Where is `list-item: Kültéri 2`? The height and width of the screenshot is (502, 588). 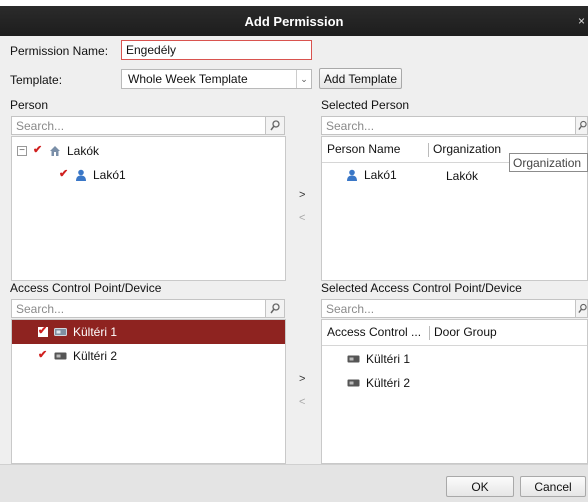 list-item: Kültéri 2 is located at coordinates (78, 355).